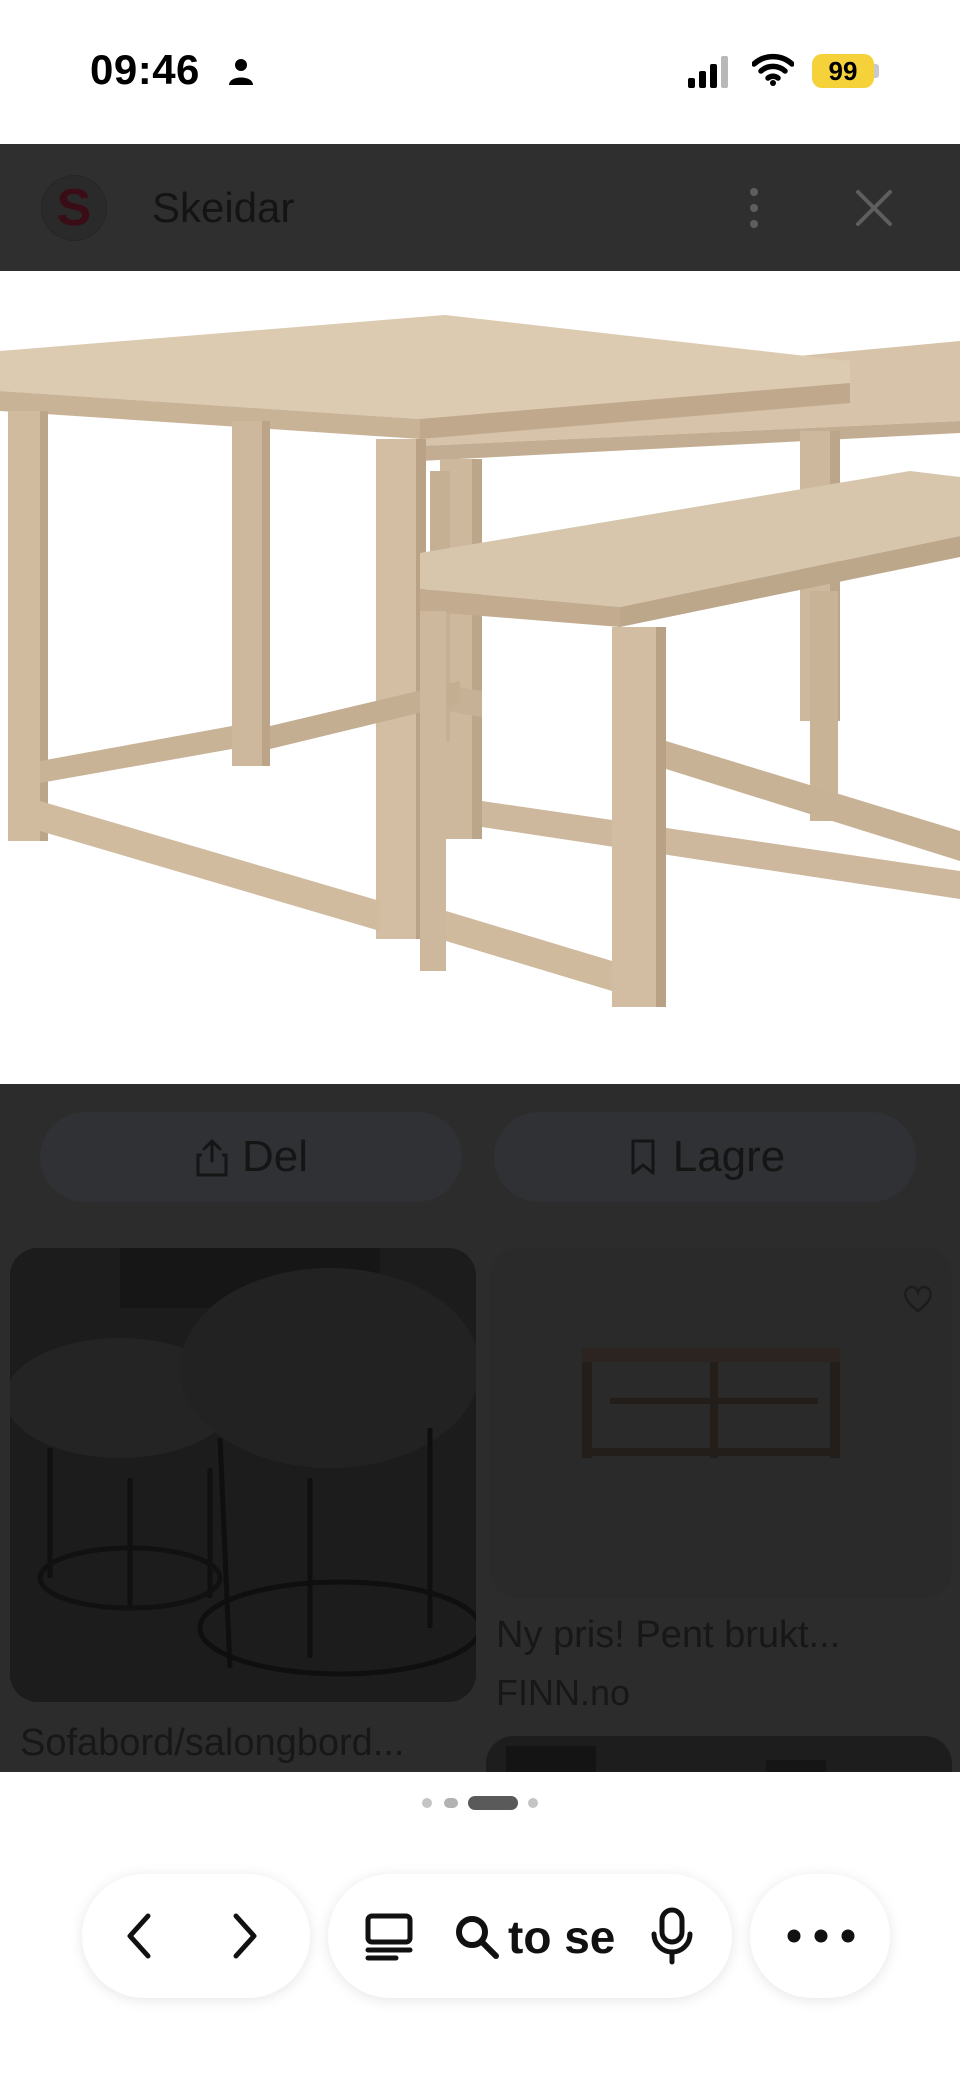  I want to click on forward-icon, so click(244, 1936).